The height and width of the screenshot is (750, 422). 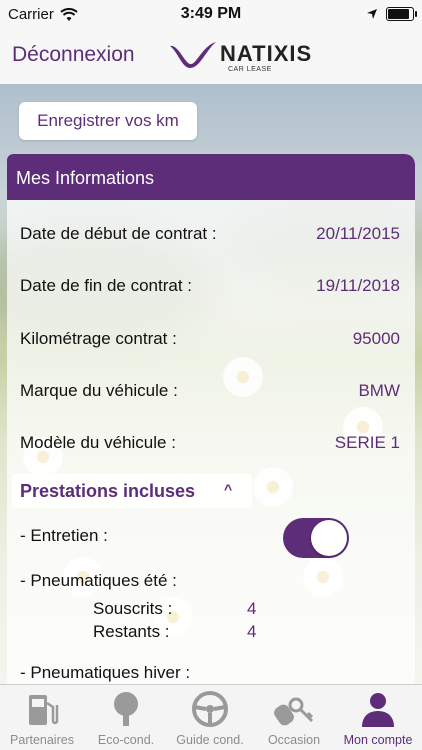 What do you see at coordinates (294, 740) in the screenshot?
I see `tab-label: Occasion` at bounding box center [294, 740].